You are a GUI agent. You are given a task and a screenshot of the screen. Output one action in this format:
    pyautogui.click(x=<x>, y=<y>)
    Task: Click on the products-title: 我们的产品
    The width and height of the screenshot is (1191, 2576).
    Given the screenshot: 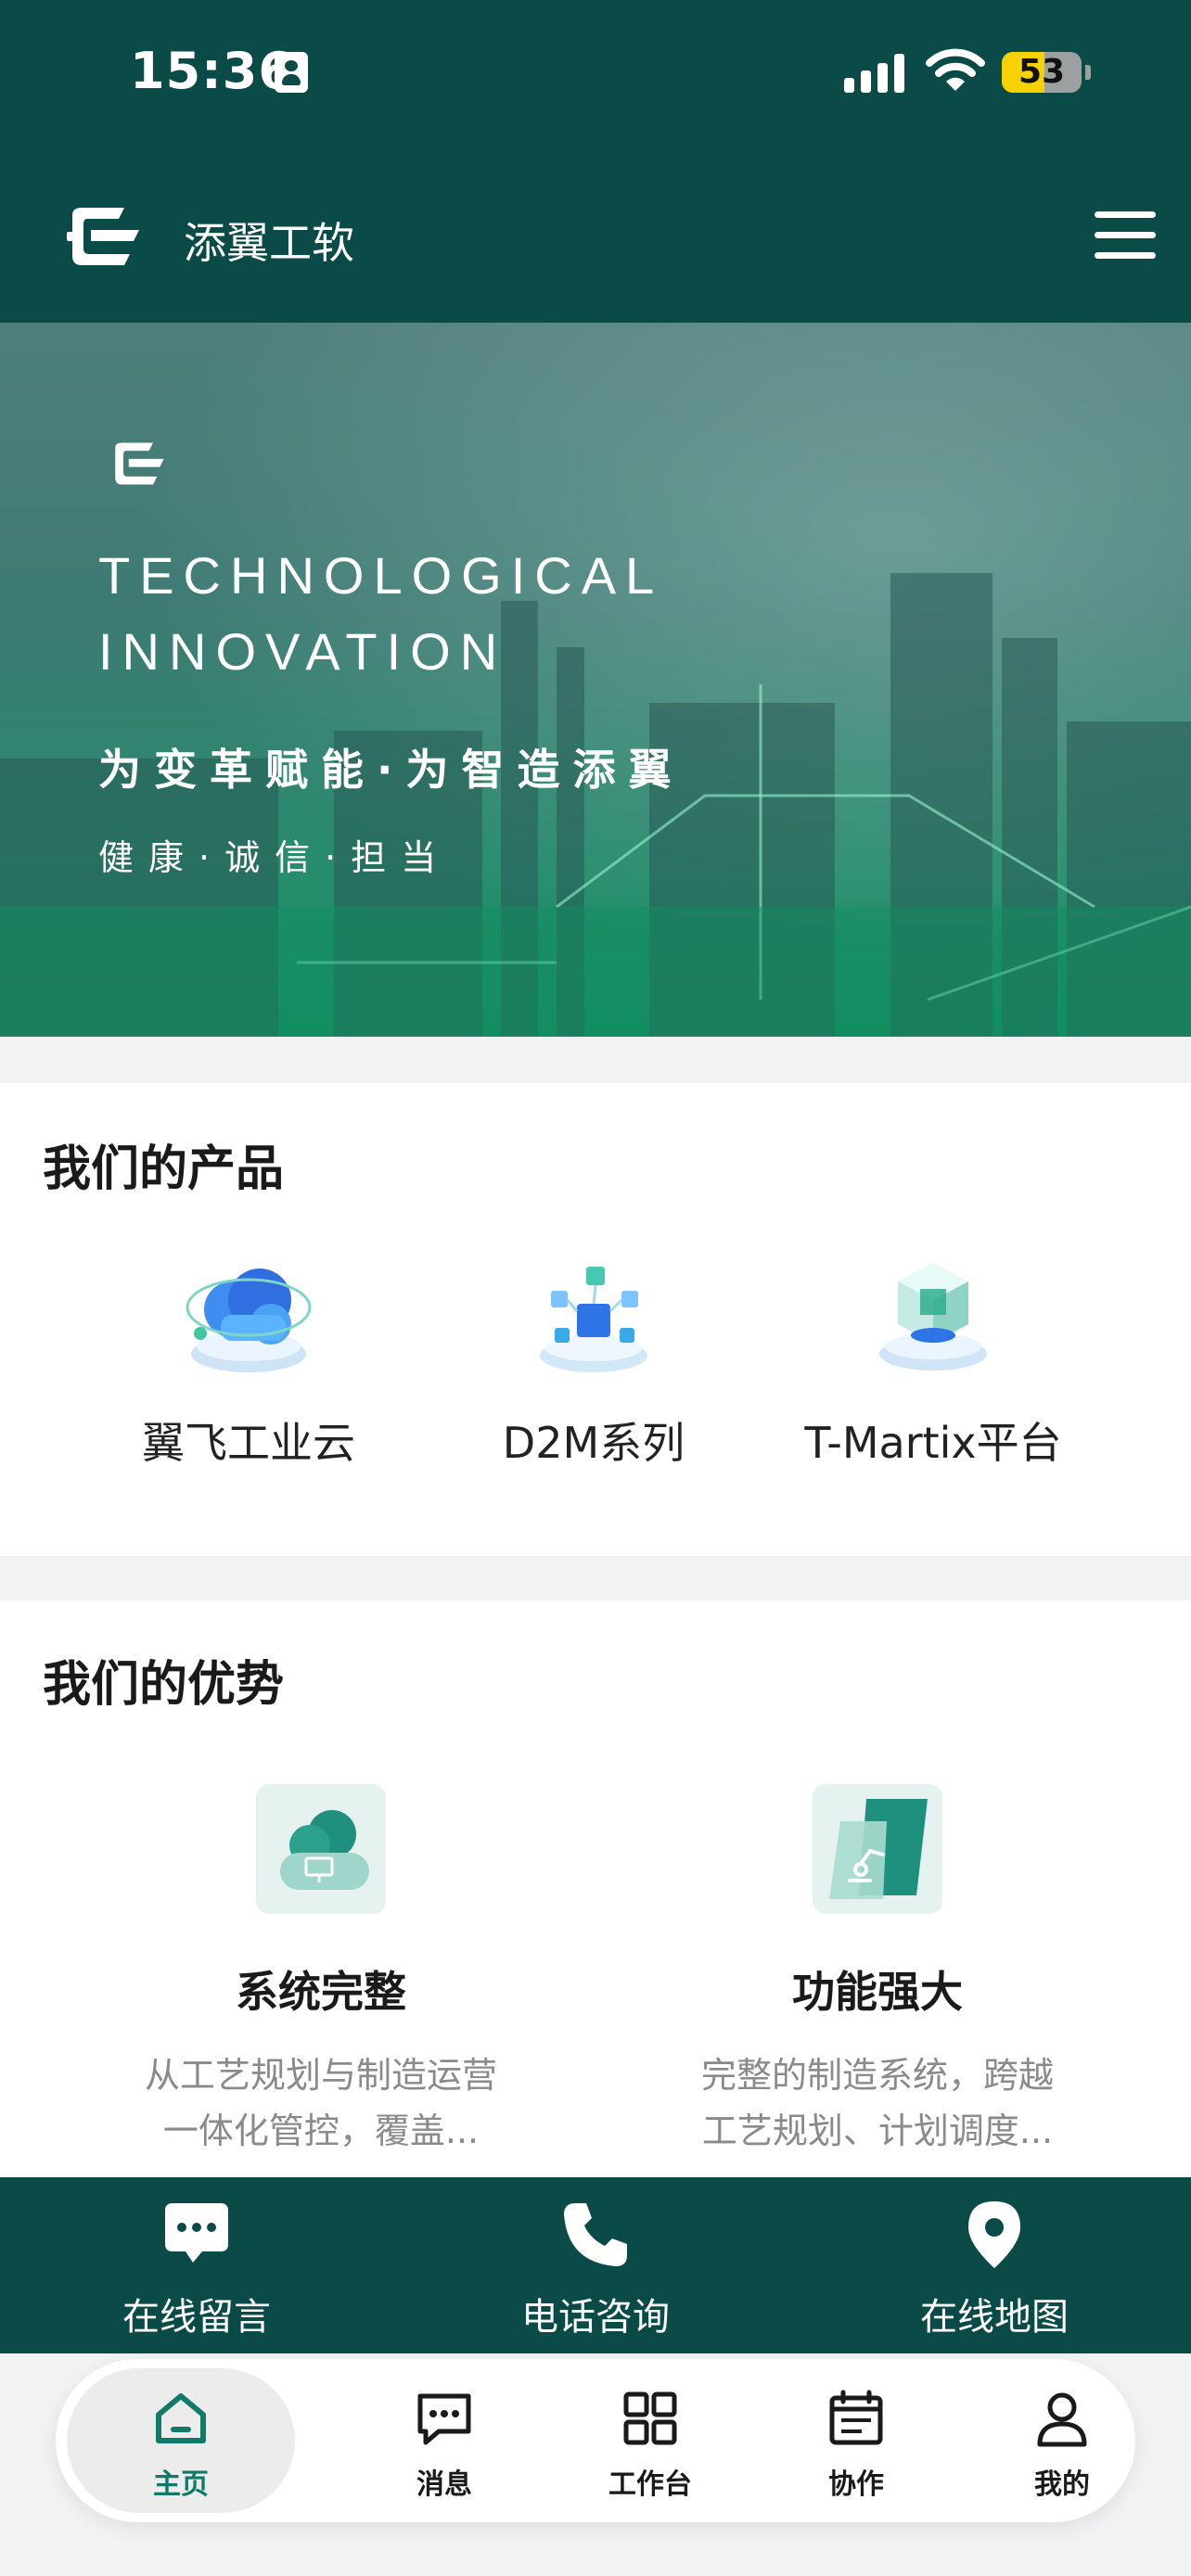 What is the action you would take?
    pyautogui.click(x=164, y=1169)
    